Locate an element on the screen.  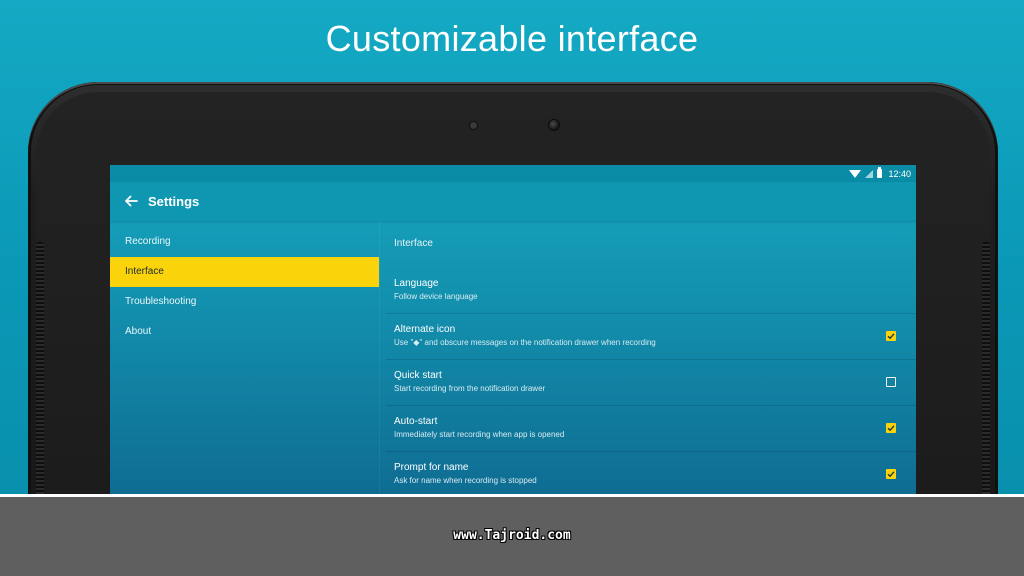
pref-title: Quick start is located at coordinates (418, 375).